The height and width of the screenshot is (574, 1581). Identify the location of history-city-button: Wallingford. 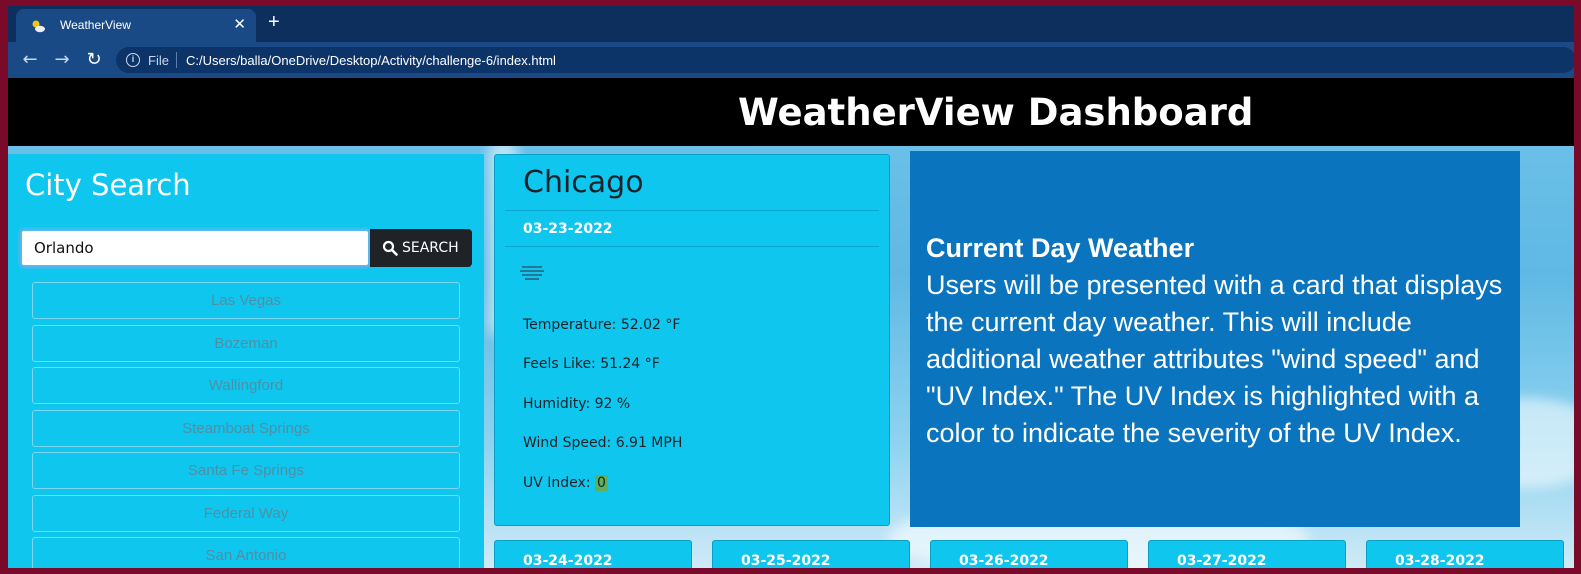
(246, 385).